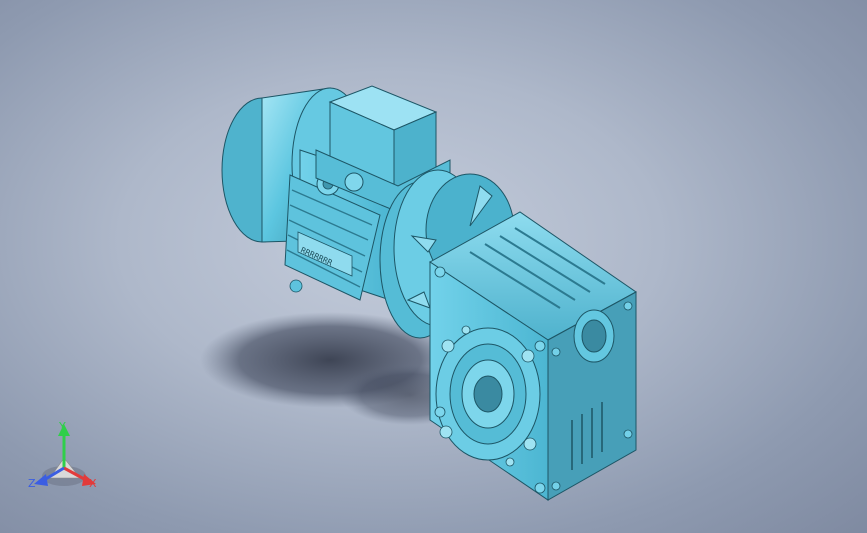  I want to click on triad-z-label: Z, so click(32, 483).